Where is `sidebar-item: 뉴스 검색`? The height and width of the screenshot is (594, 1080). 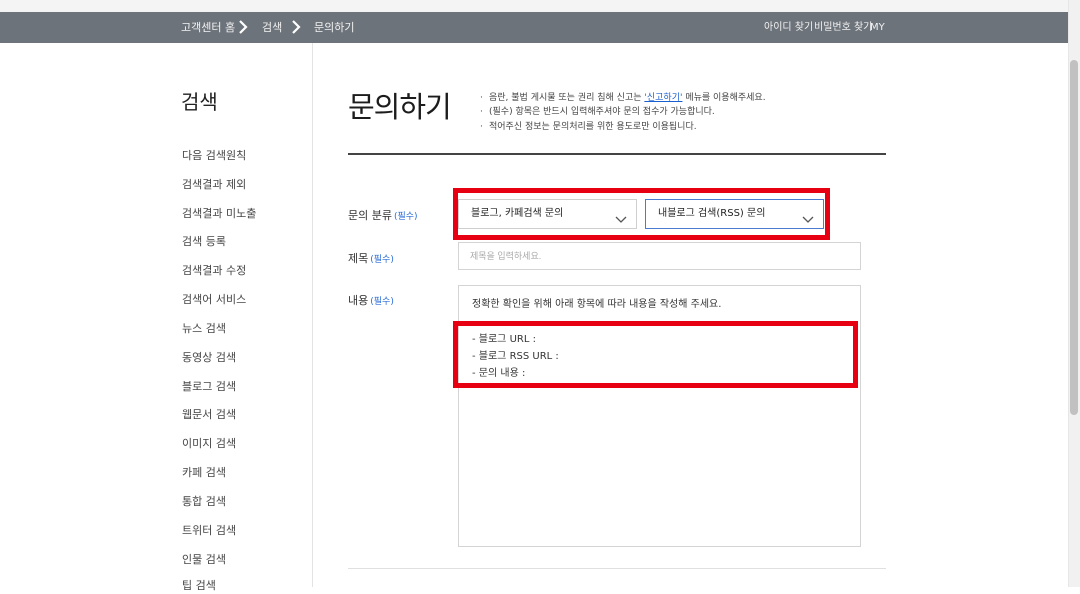
sidebar-item: 뉴스 검색 is located at coordinates (204, 329).